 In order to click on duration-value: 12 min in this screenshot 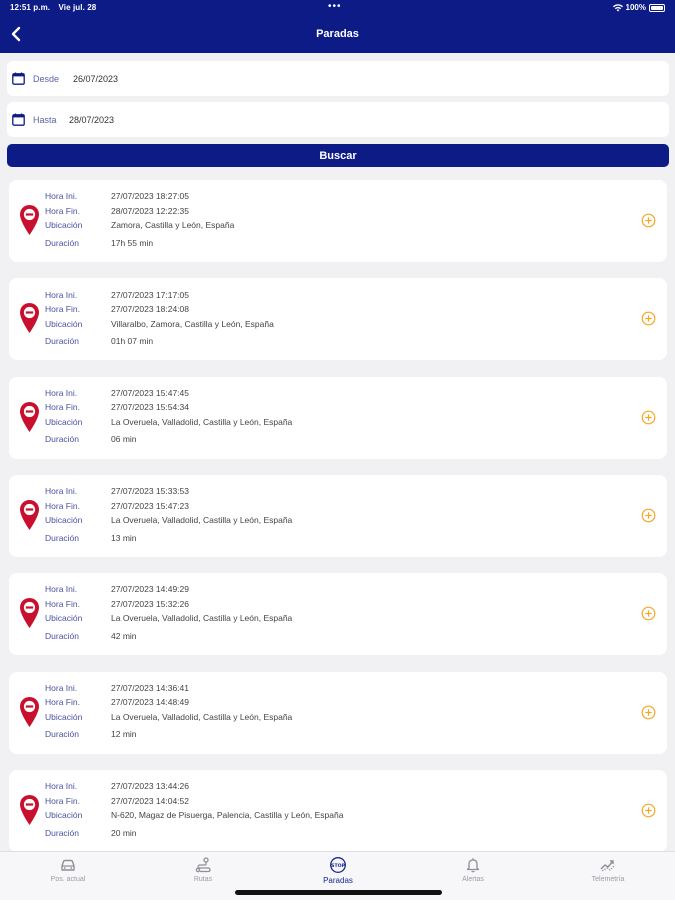, I will do `click(124, 734)`.